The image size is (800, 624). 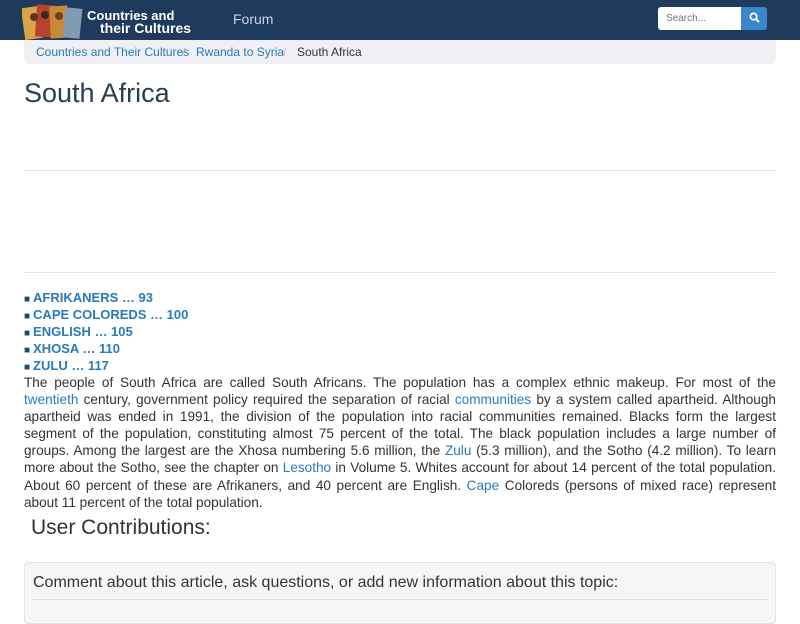 I want to click on chapter-item: ■ CAPE COLOREDS … 100, so click(x=106, y=314).